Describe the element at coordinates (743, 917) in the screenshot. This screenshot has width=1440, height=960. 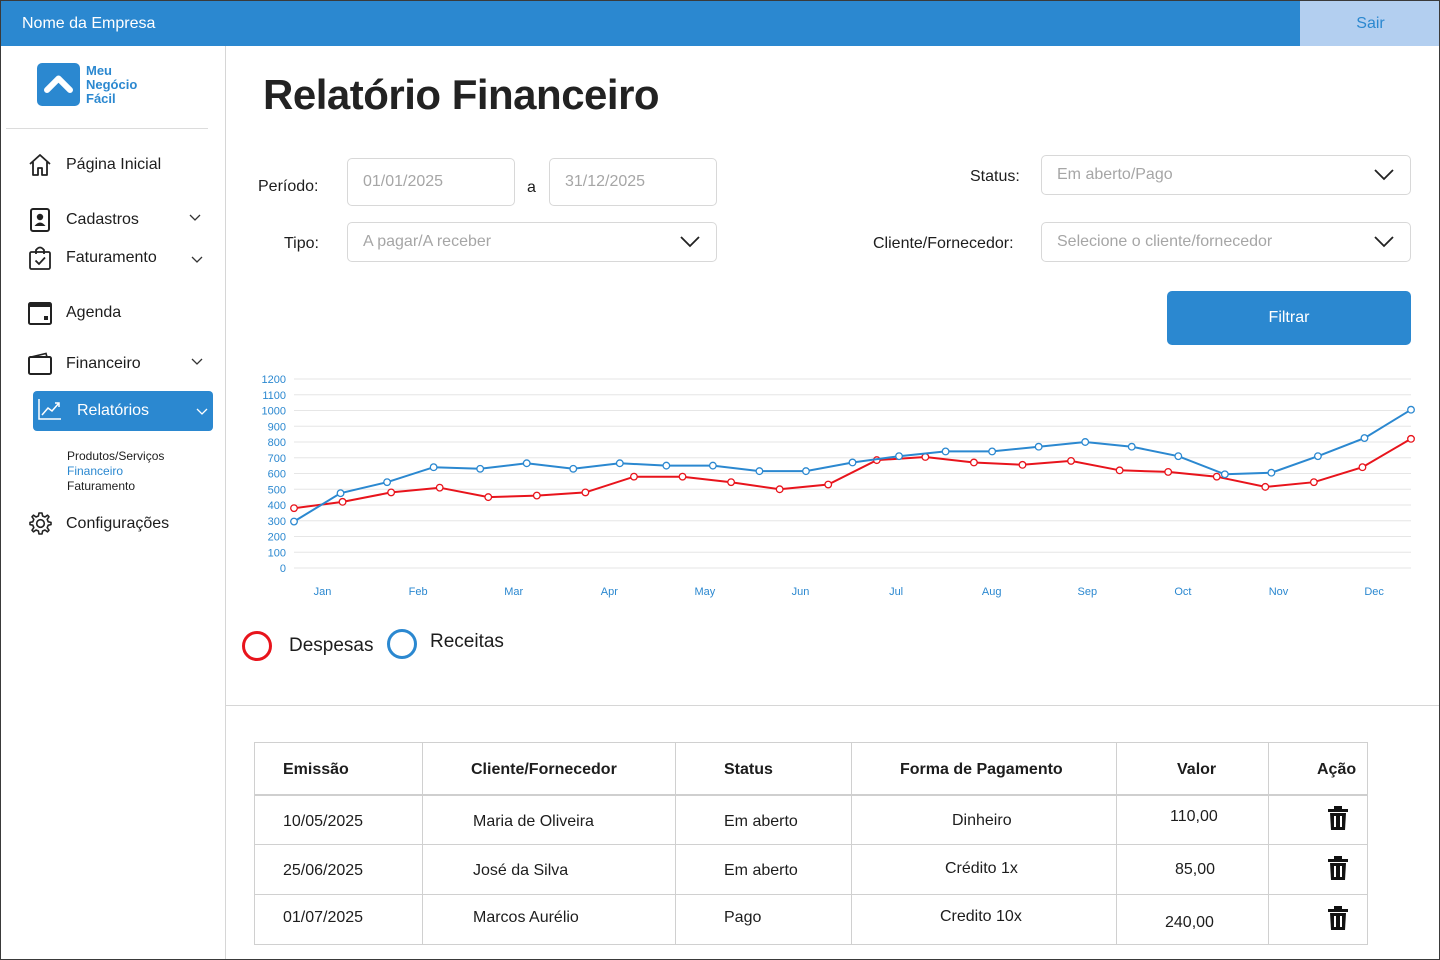
I see `cell-status: Pago` at that location.